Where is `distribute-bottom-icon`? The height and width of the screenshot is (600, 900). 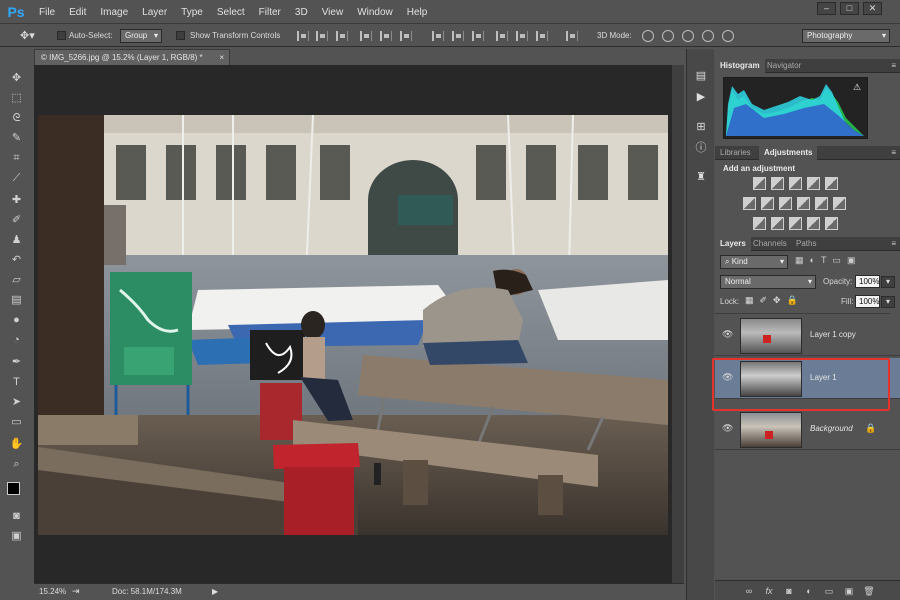
distribute-bottom-icon is located at coordinates (478, 36).